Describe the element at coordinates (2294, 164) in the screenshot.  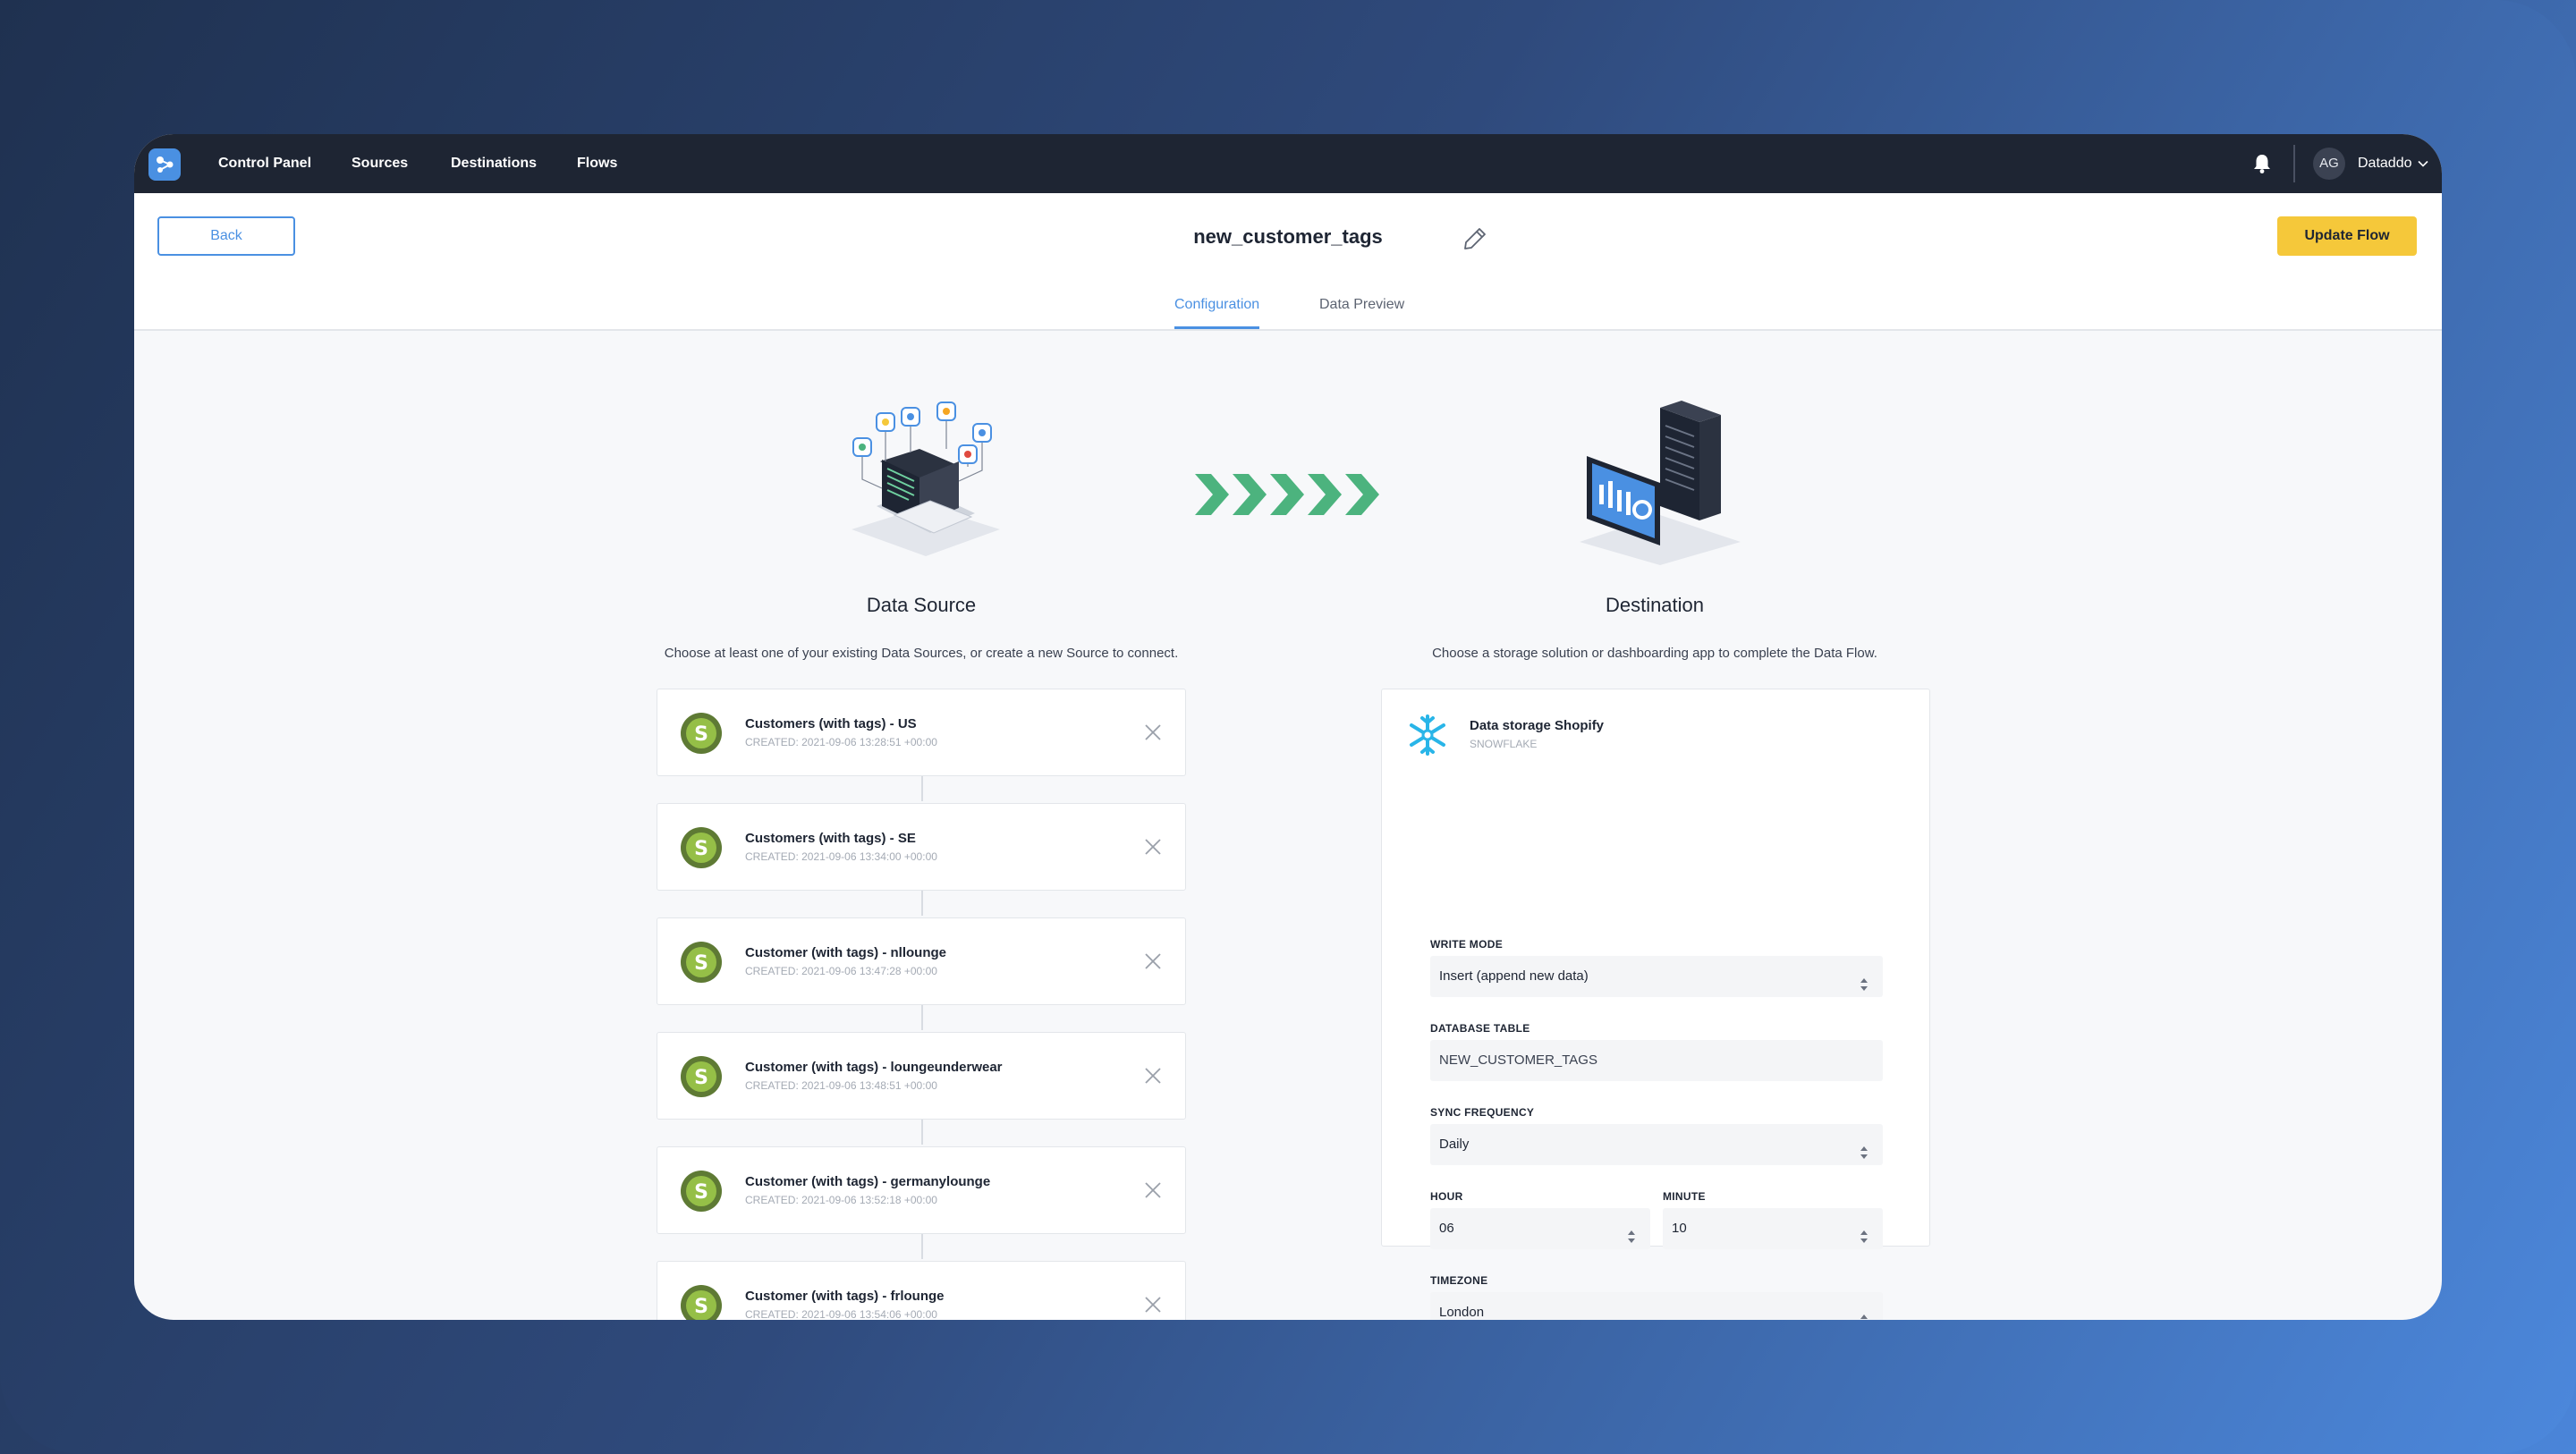
I see `nav-divider` at that location.